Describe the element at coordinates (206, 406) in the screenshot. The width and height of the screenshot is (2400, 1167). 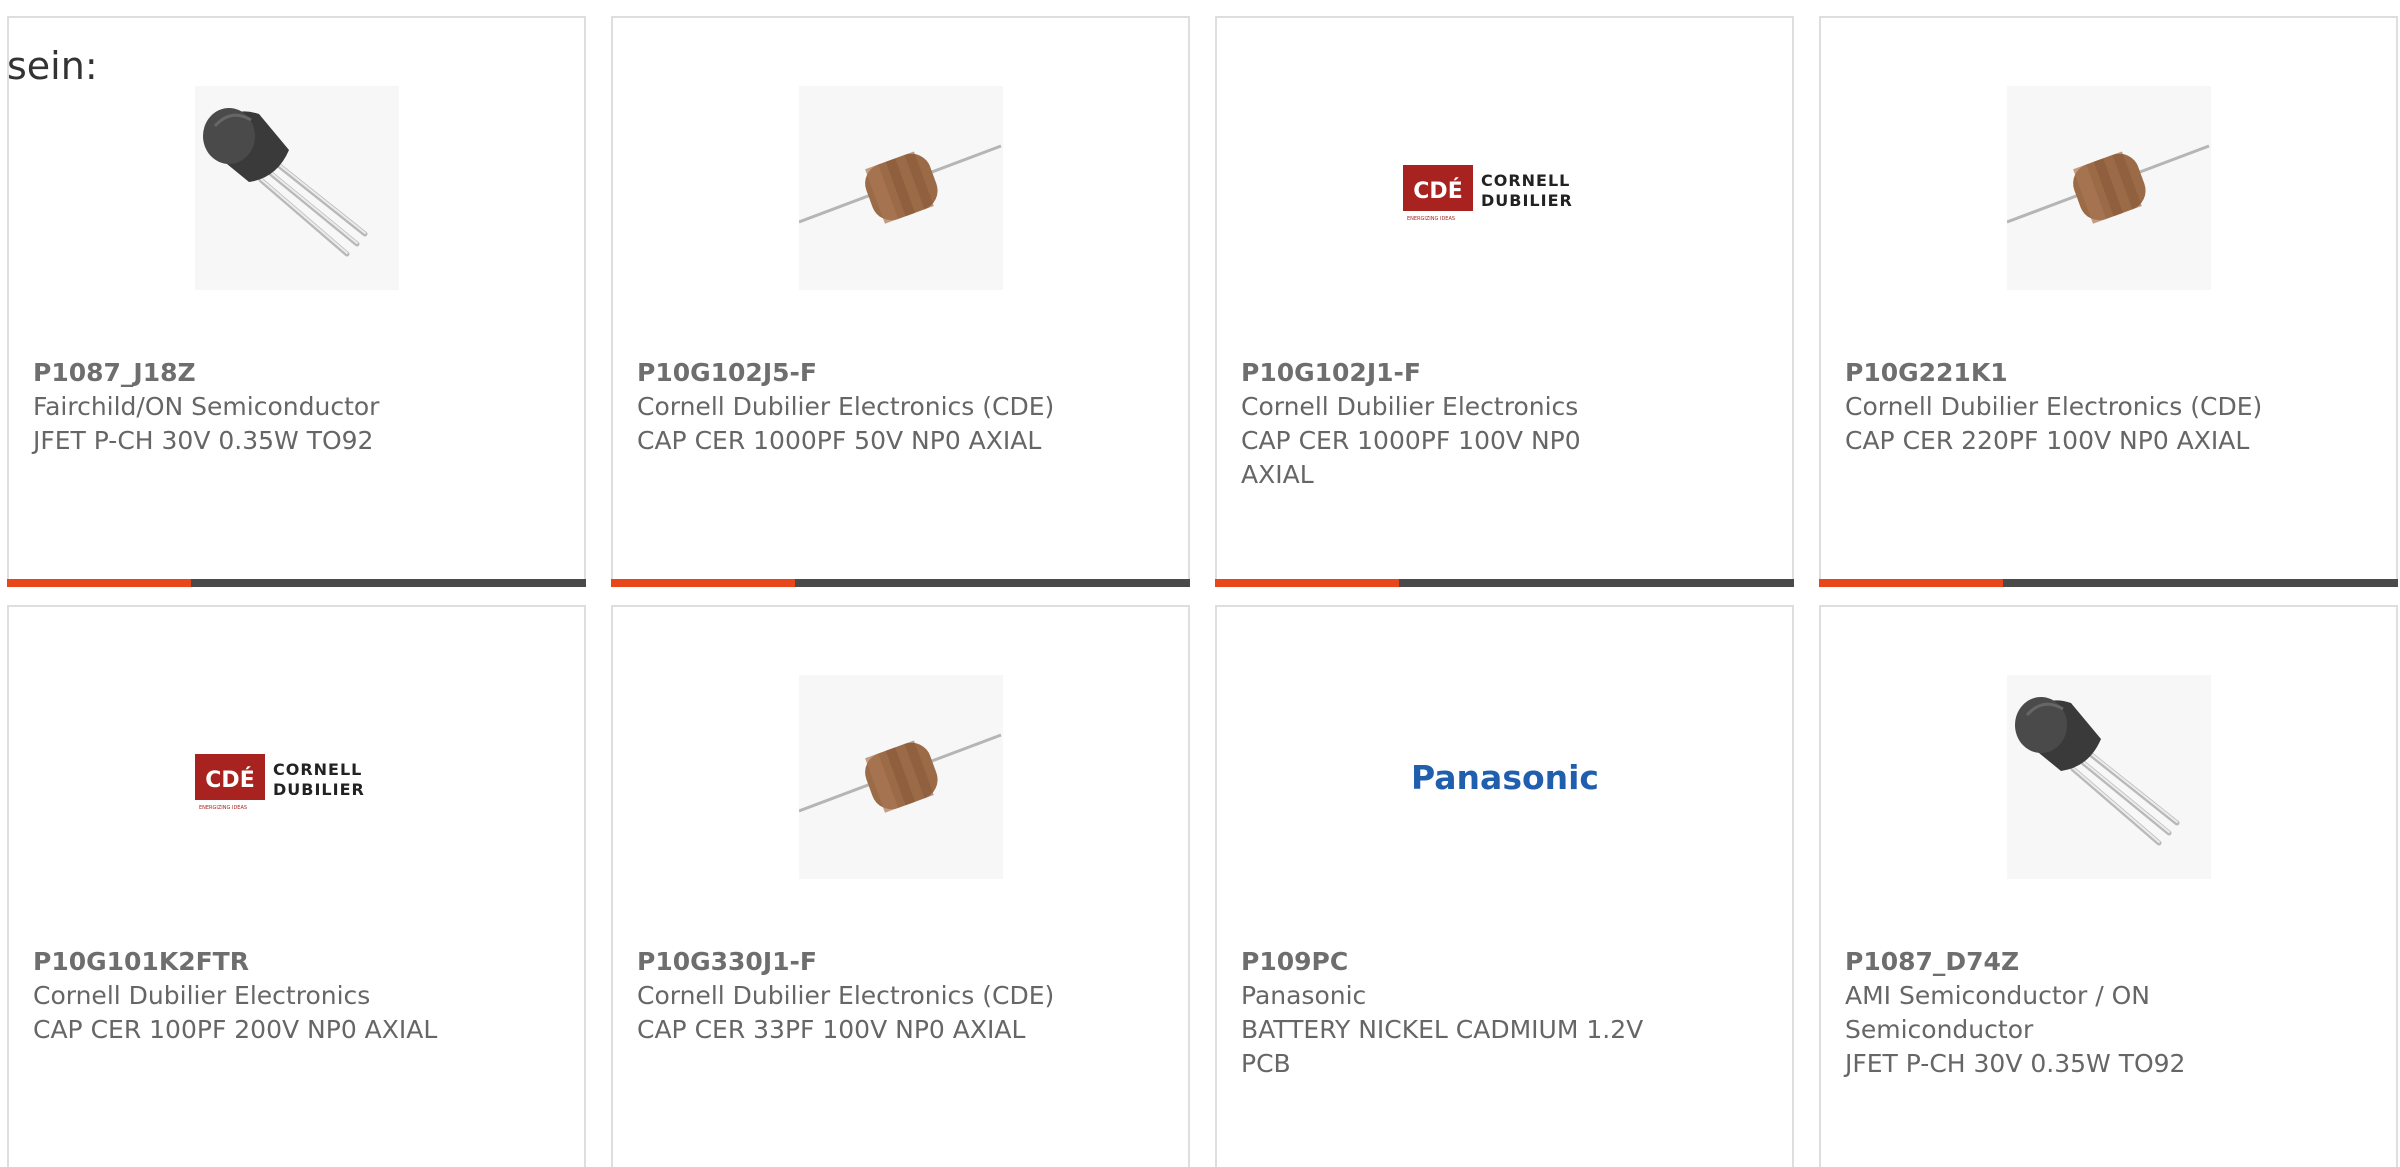
I see `manufacturer: Fairchild/ON Semiconductor` at that location.